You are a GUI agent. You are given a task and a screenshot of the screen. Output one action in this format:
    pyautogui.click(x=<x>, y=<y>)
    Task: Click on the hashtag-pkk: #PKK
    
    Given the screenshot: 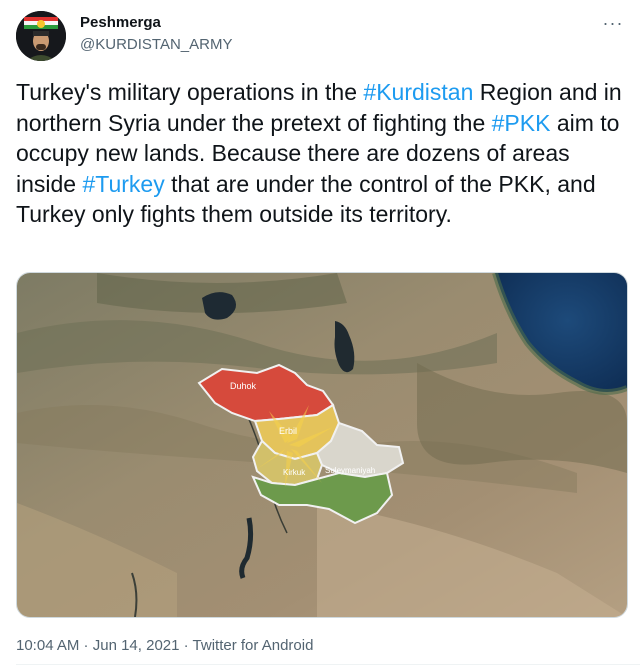 What is the action you would take?
    pyautogui.click(x=521, y=123)
    